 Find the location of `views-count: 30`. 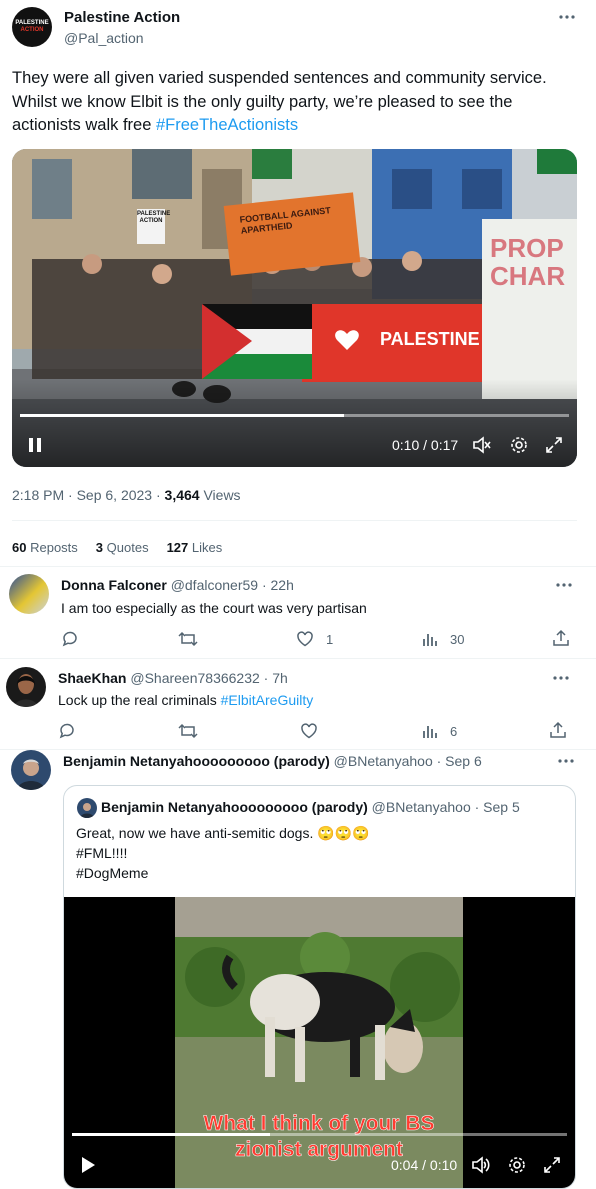

views-count: 30 is located at coordinates (457, 639).